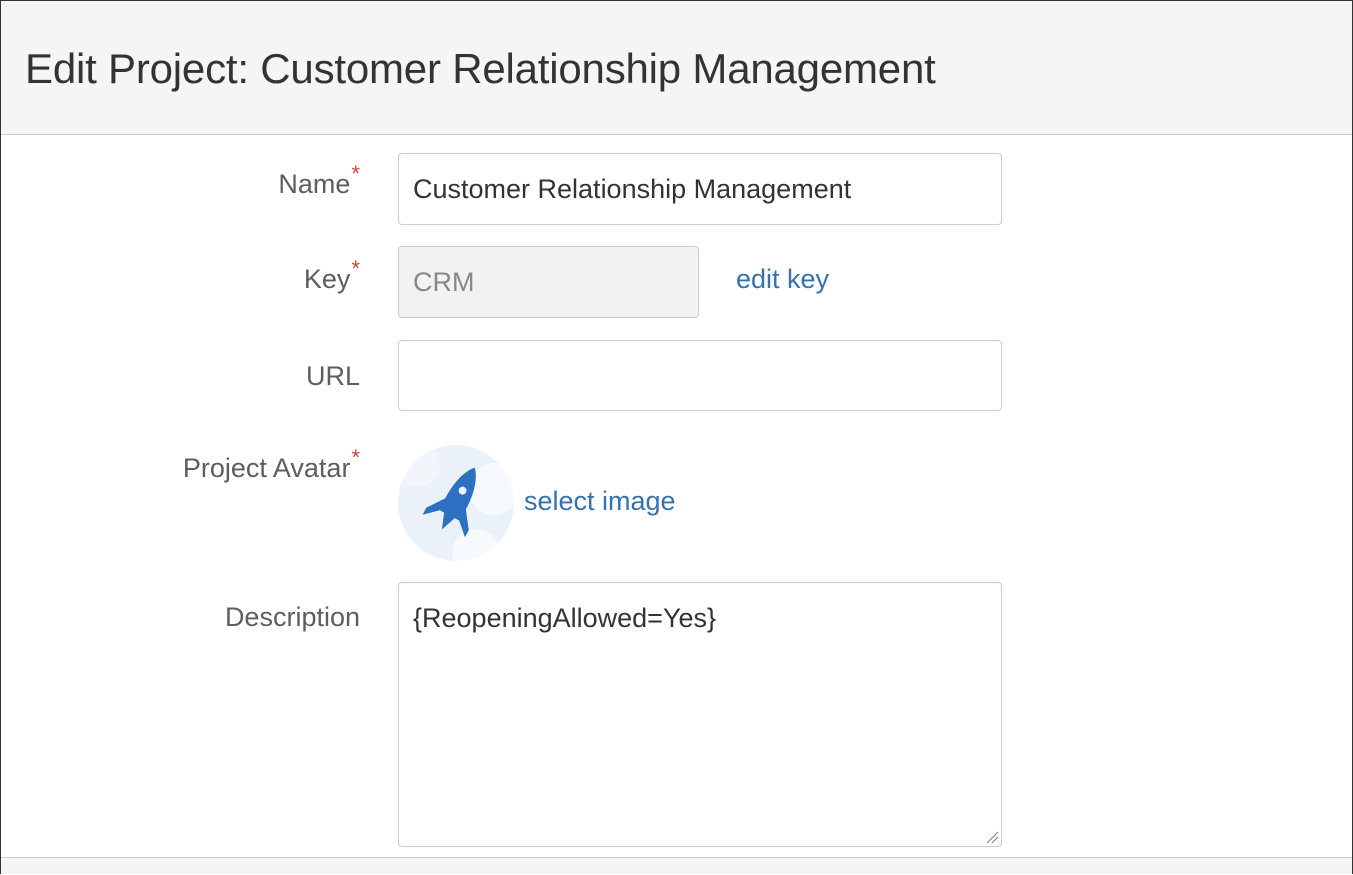 The width and height of the screenshot is (1353, 875). I want to click on name-label: Name*, so click(319, 180).